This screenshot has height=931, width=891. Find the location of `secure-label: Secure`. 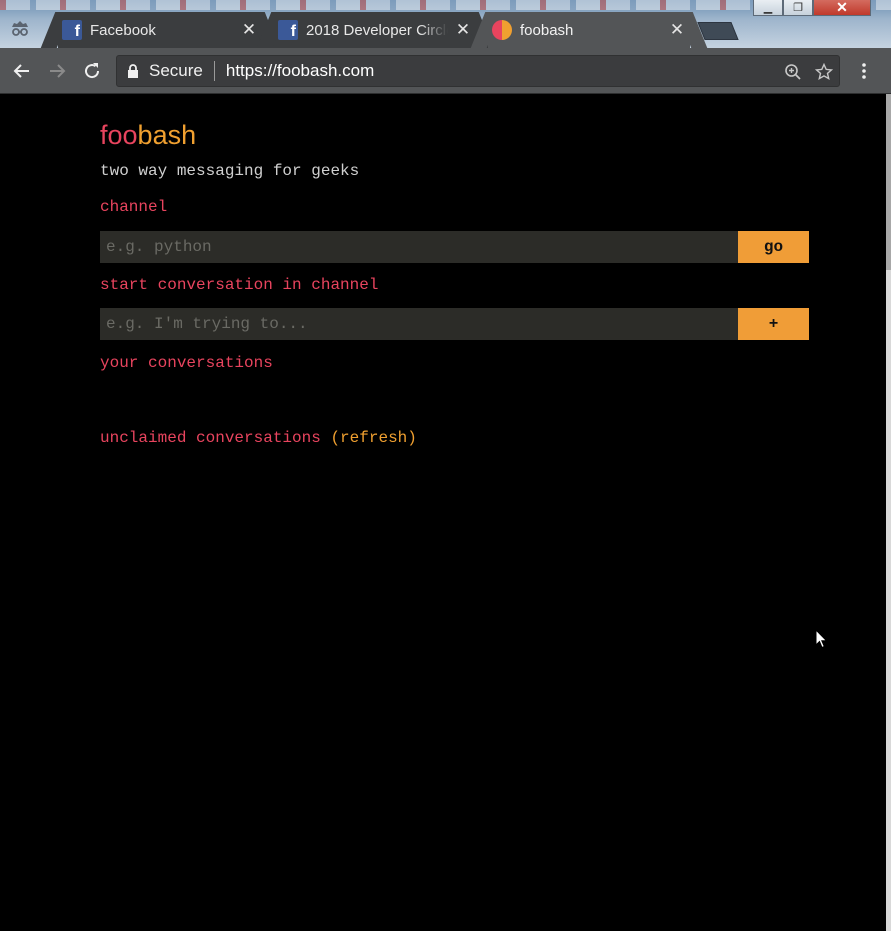

secure-label: Secure is located at coordinates (176, 70).